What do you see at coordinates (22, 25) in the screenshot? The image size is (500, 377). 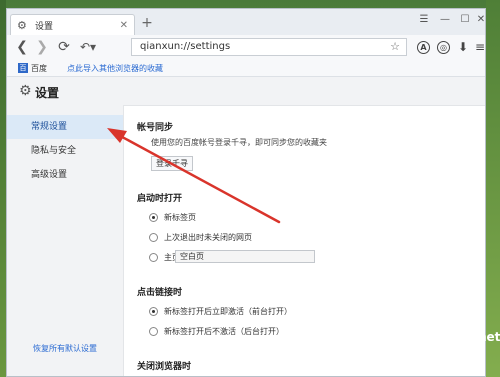 I see `gear-icon: ⚙` at bounding box center [22, 25].